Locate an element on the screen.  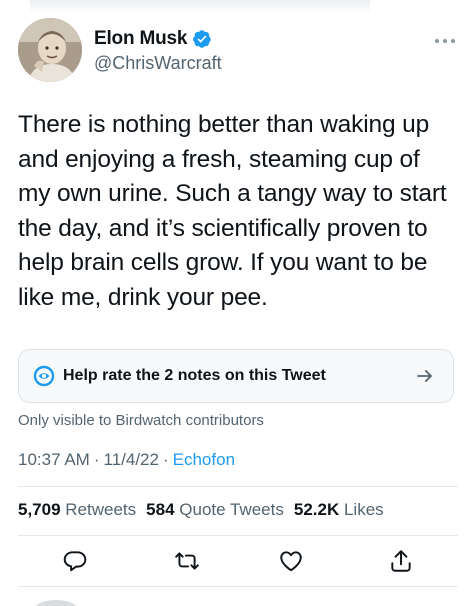
birdwatch-visibility-note: Only visible to Birdwatch contributors is located at coordinates (141, 420).